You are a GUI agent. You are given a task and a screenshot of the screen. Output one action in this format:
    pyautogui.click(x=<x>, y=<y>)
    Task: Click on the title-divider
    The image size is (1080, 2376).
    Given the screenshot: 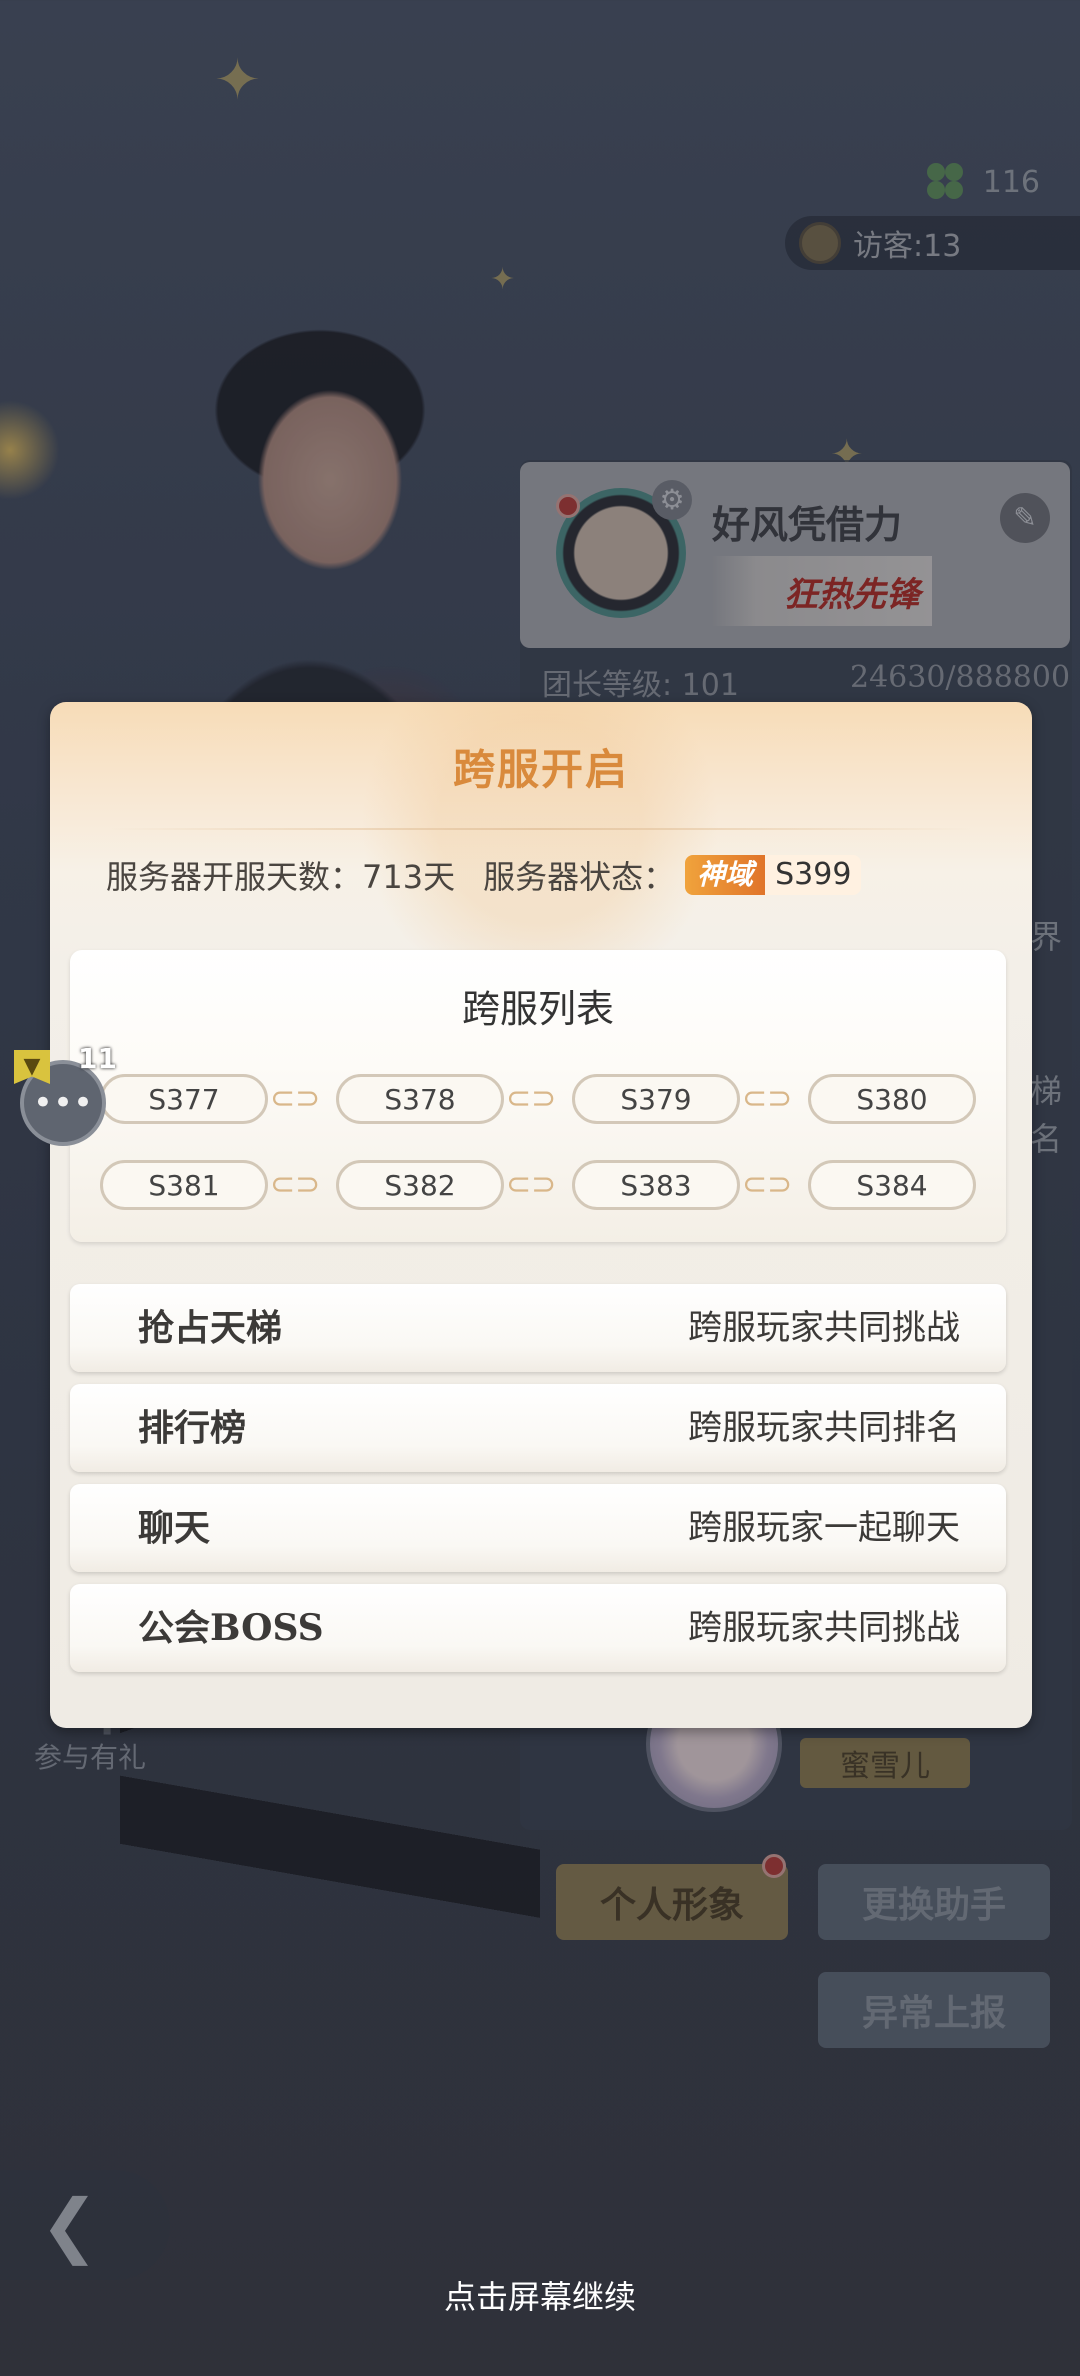 What is the action you would take?
    pyautogui.click(x=541, y=829)
    